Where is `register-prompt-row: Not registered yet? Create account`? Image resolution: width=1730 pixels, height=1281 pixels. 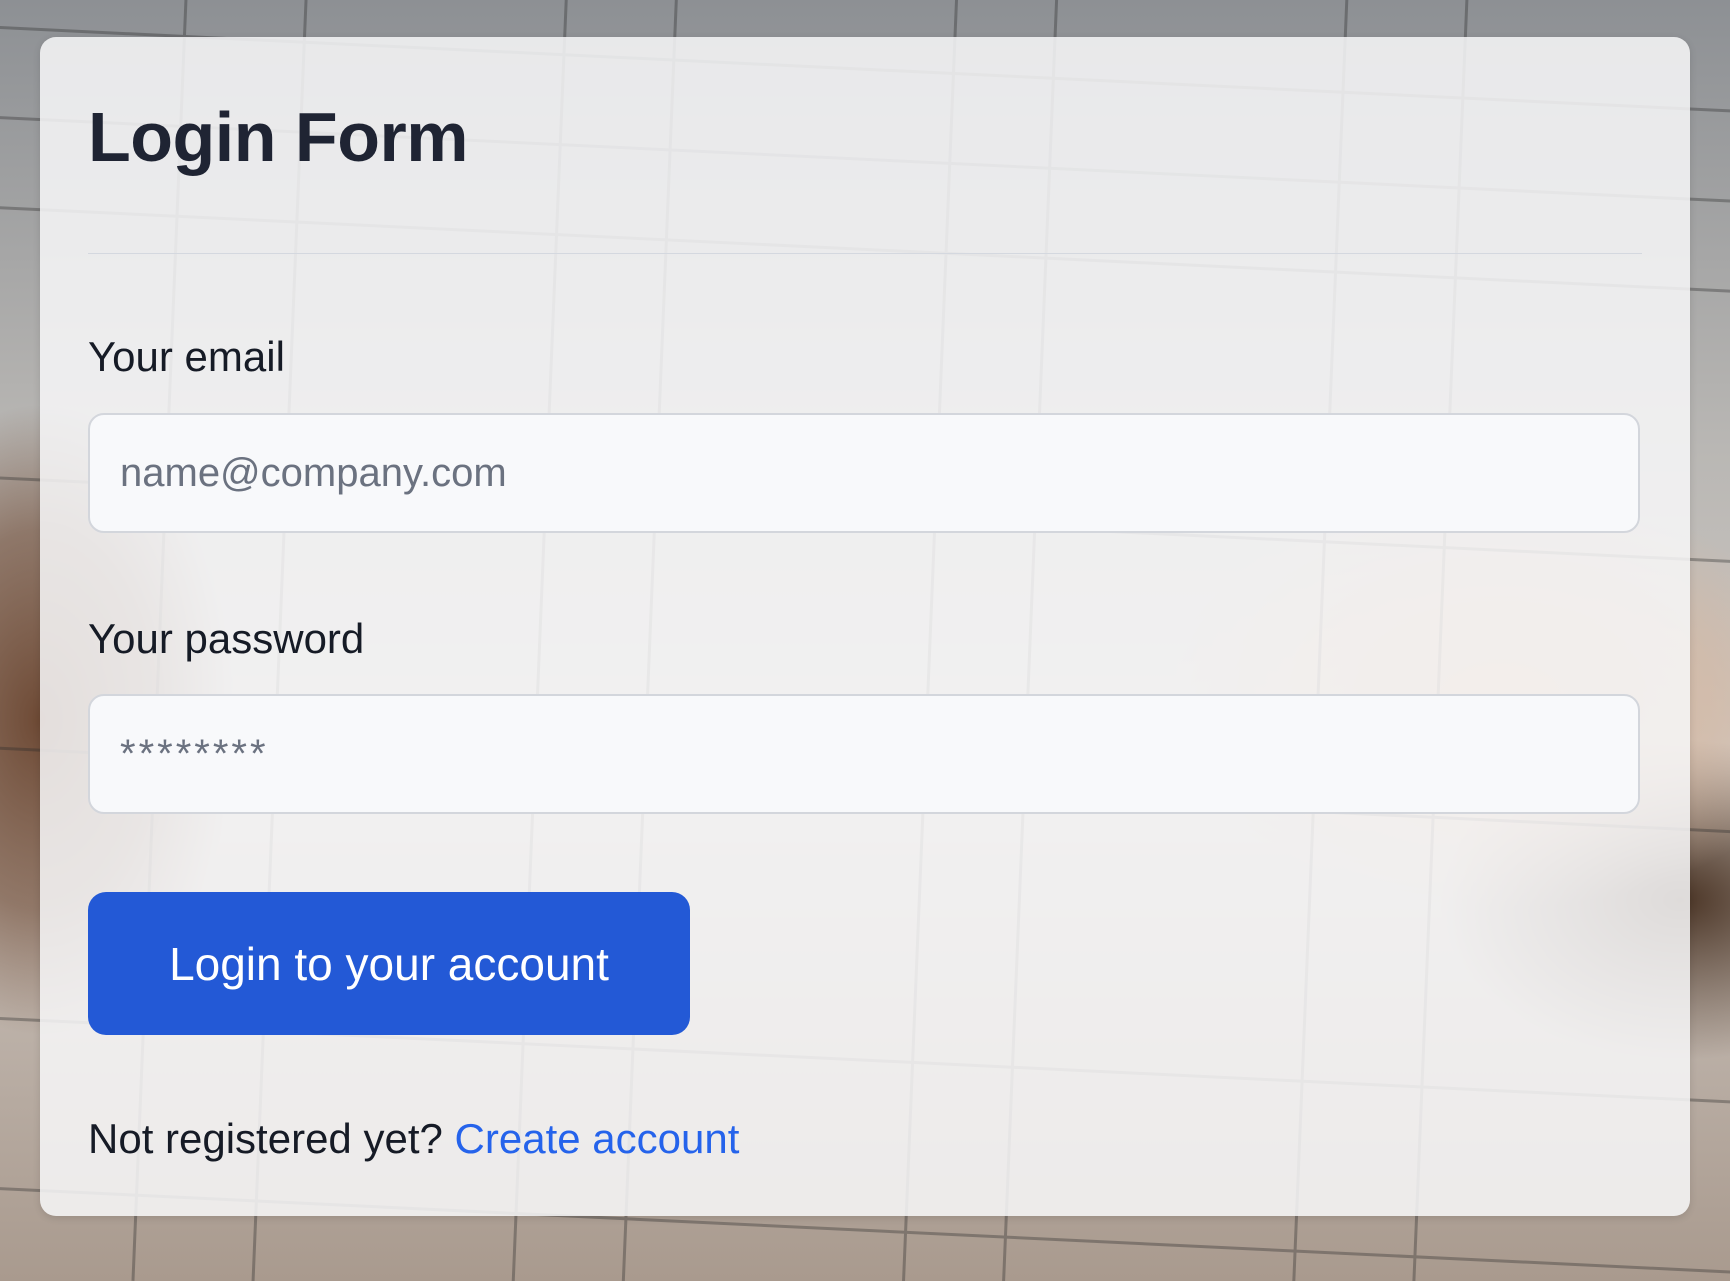 register-prompt-row: Not registered yet? Create account is located at coordinates (413, 1139).